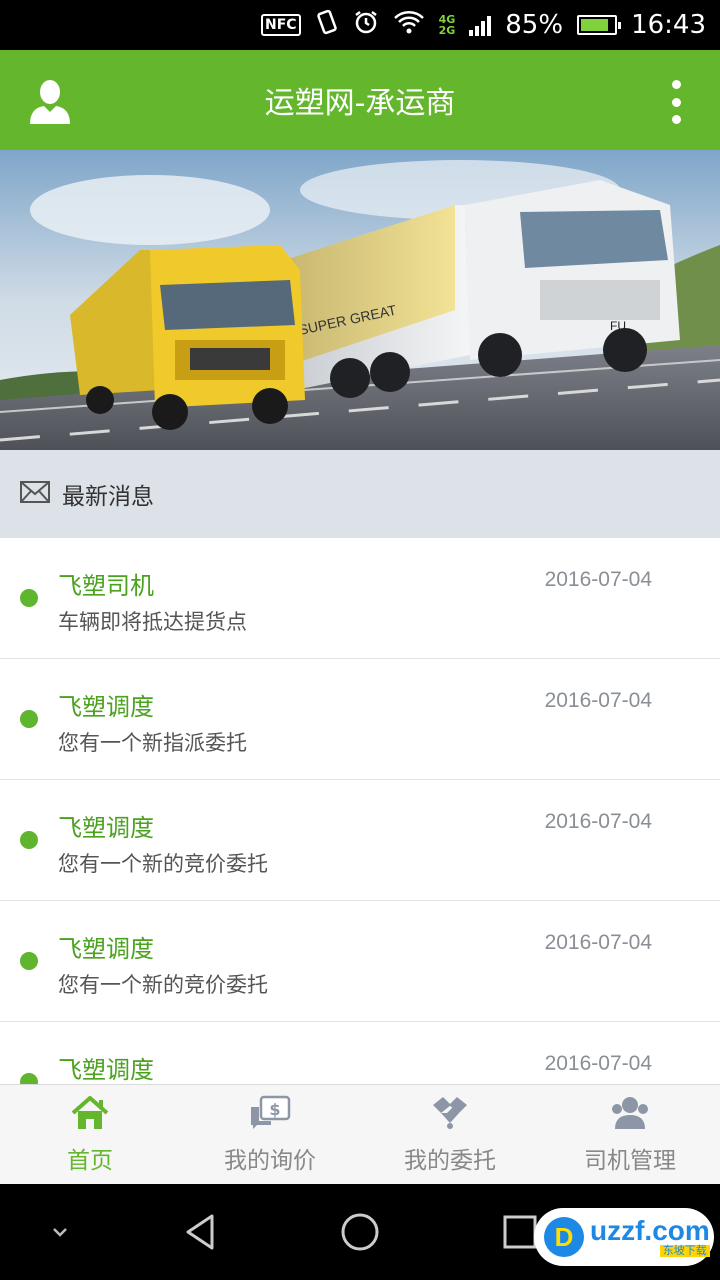  Describe the element at coordinates (564, 1237) in the screenshot. I see `watermark-logo-mark: D` at that location.